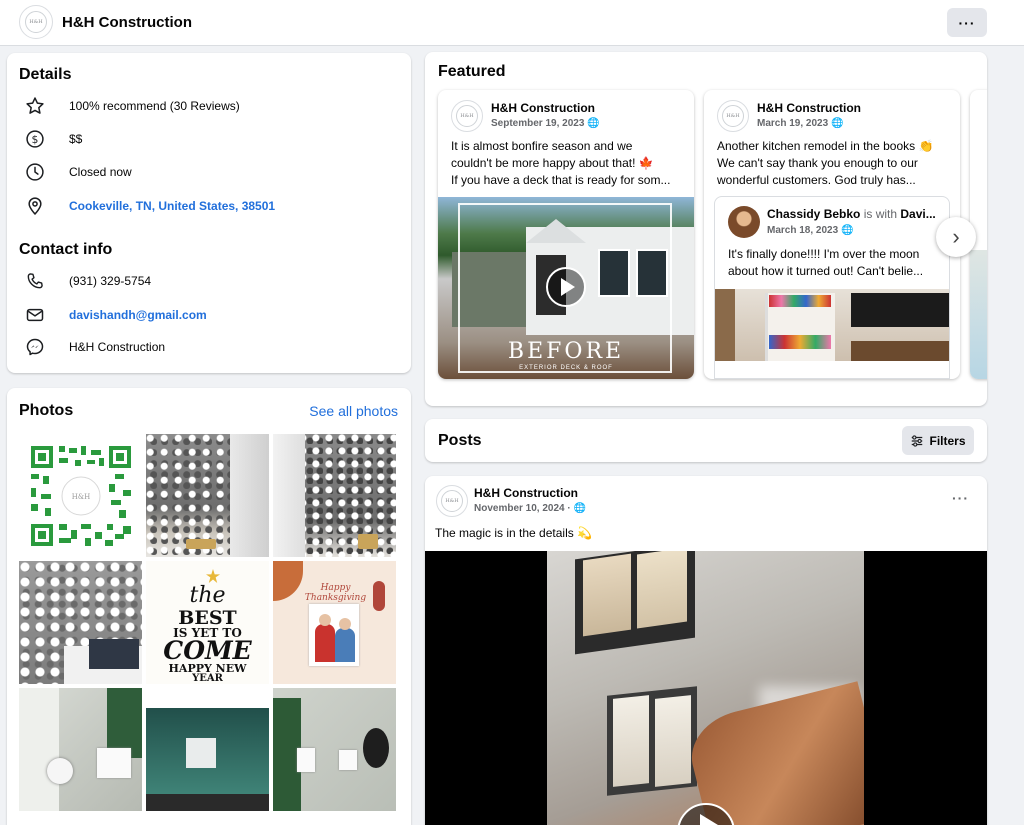 The width and height of the screenshot is (1024, 825). What do you see at coordinates (172, 206) in the screenshot?
I see `location-link: Cookeville, TN, United States, 38501` at bounding box center [172, 206].